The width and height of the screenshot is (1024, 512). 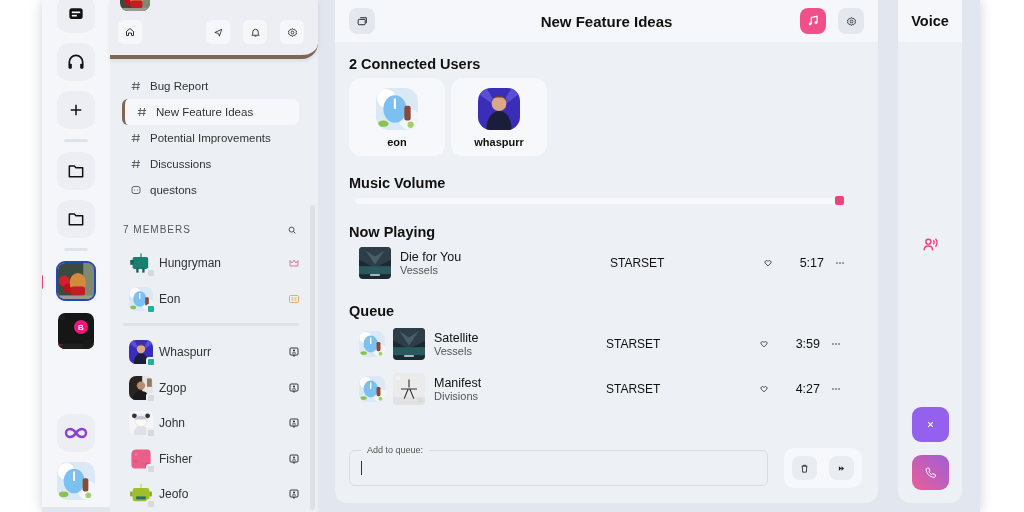 What do you see at coordinates (136, 189) in the screenshot?
I see `forum-icon` at bounding box center [136, 189].